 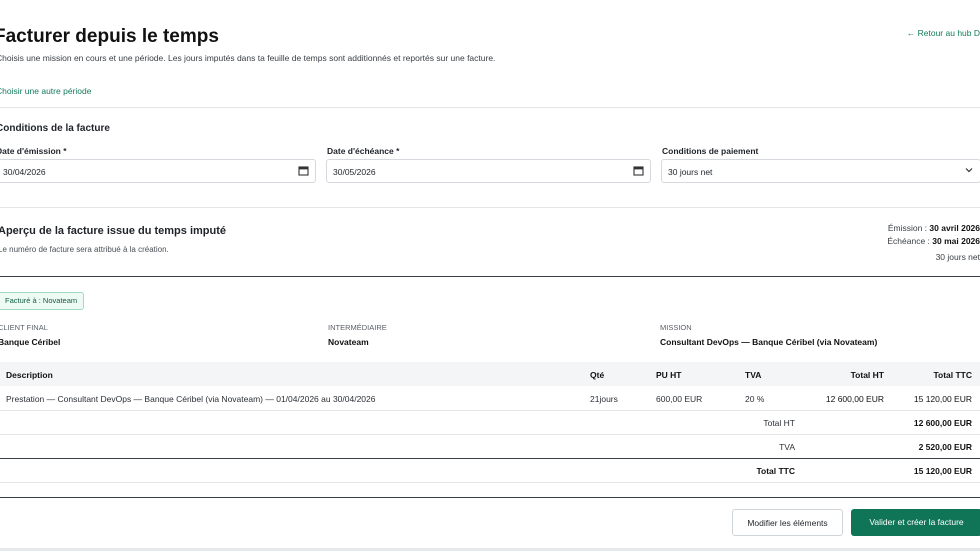 What do you see at coordinates (957, 257) in the screenshot?
I see `terms-meta: 30 jours net` at bounding box center [957, 257].